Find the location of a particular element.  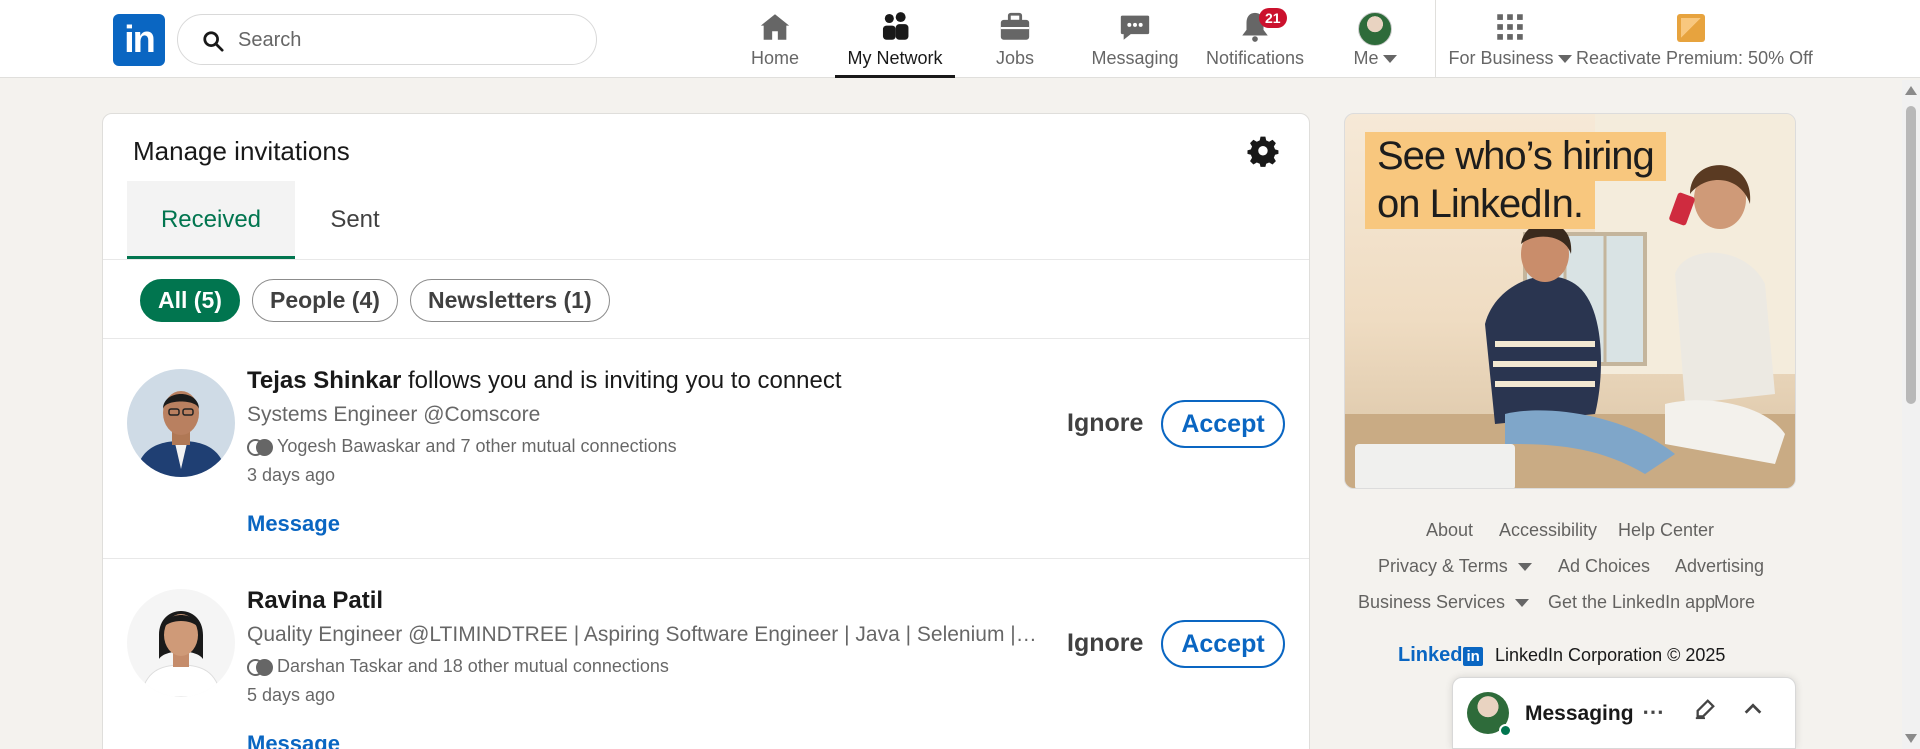

home-icon is located at coordinates (775, 27).